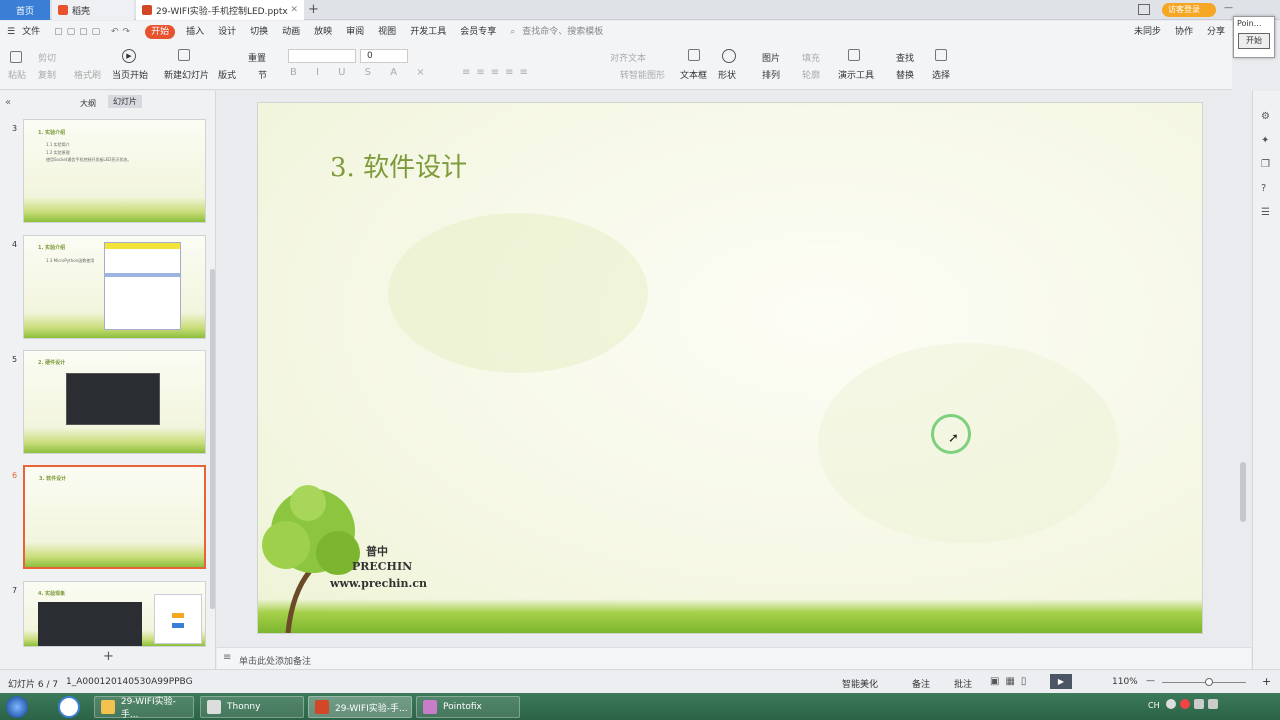 The height and width of the screenshot is (720, 1280). I want to click on zoom-slider, so click(1204, 682).